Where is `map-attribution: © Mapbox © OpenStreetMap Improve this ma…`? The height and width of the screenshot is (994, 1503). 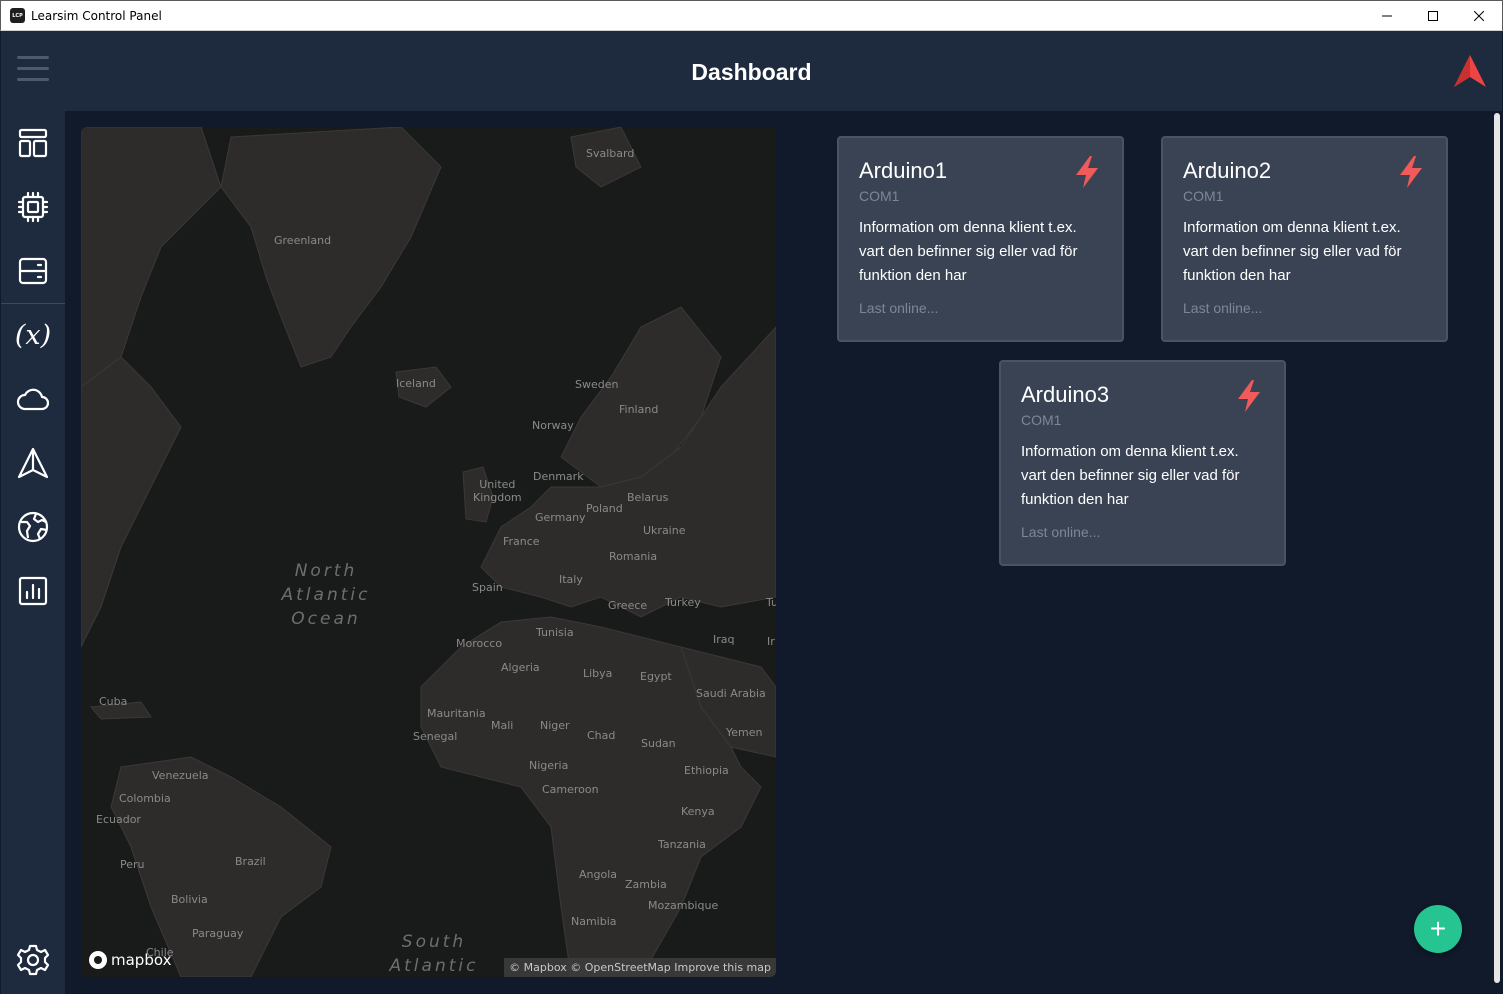
map-attribution: © Mapbox © OpenStreetMap Improve this ma… is located at coordinates (640, 967).